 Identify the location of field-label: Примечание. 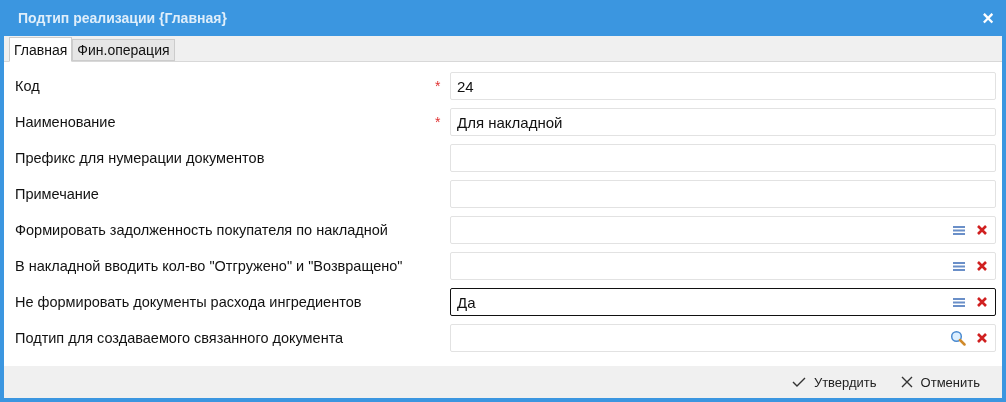
(57, 194).